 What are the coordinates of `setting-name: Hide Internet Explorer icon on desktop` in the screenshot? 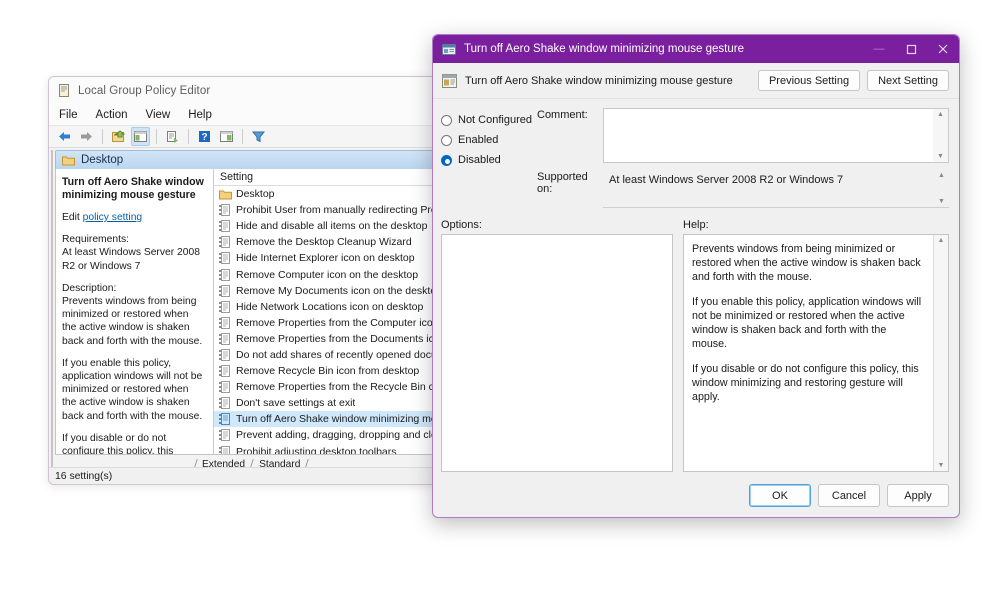 It's located at (325, 258).